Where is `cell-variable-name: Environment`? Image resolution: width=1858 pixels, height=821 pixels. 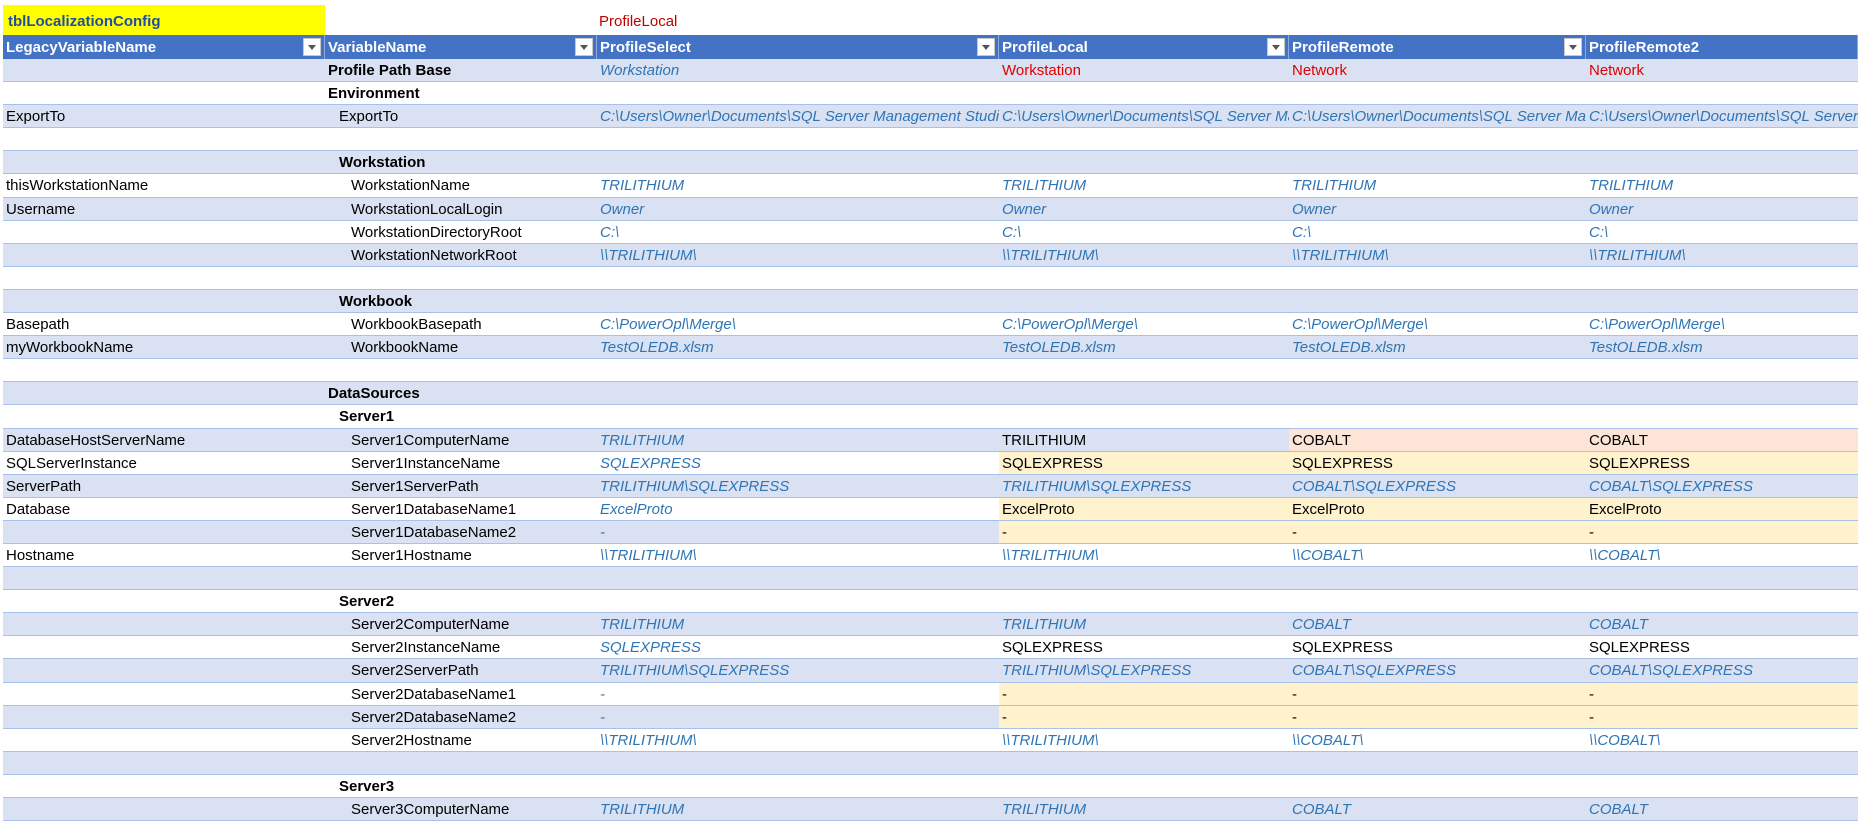 cell-variable-name: Environment is located at coordinates (461, 93).